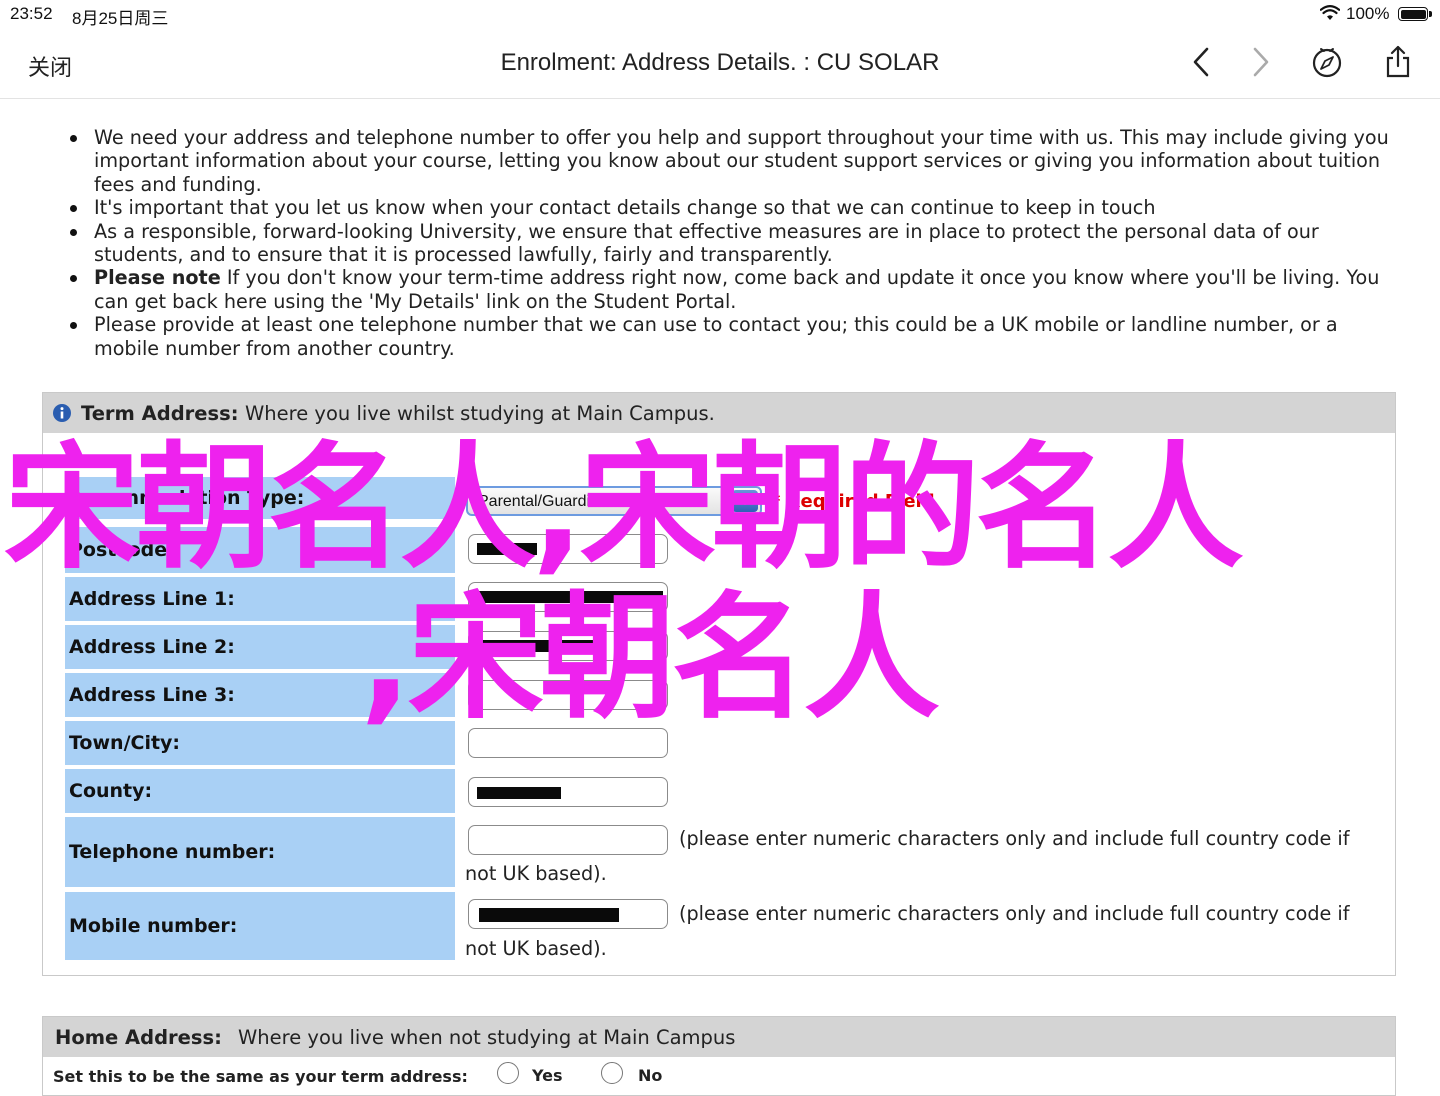 This screenshot has width=1440, height=1096. Describe the element at coordinates (720, 14) in the screenshot. I see `status-bar: 23:52 8月25日周三 100%` at that location.